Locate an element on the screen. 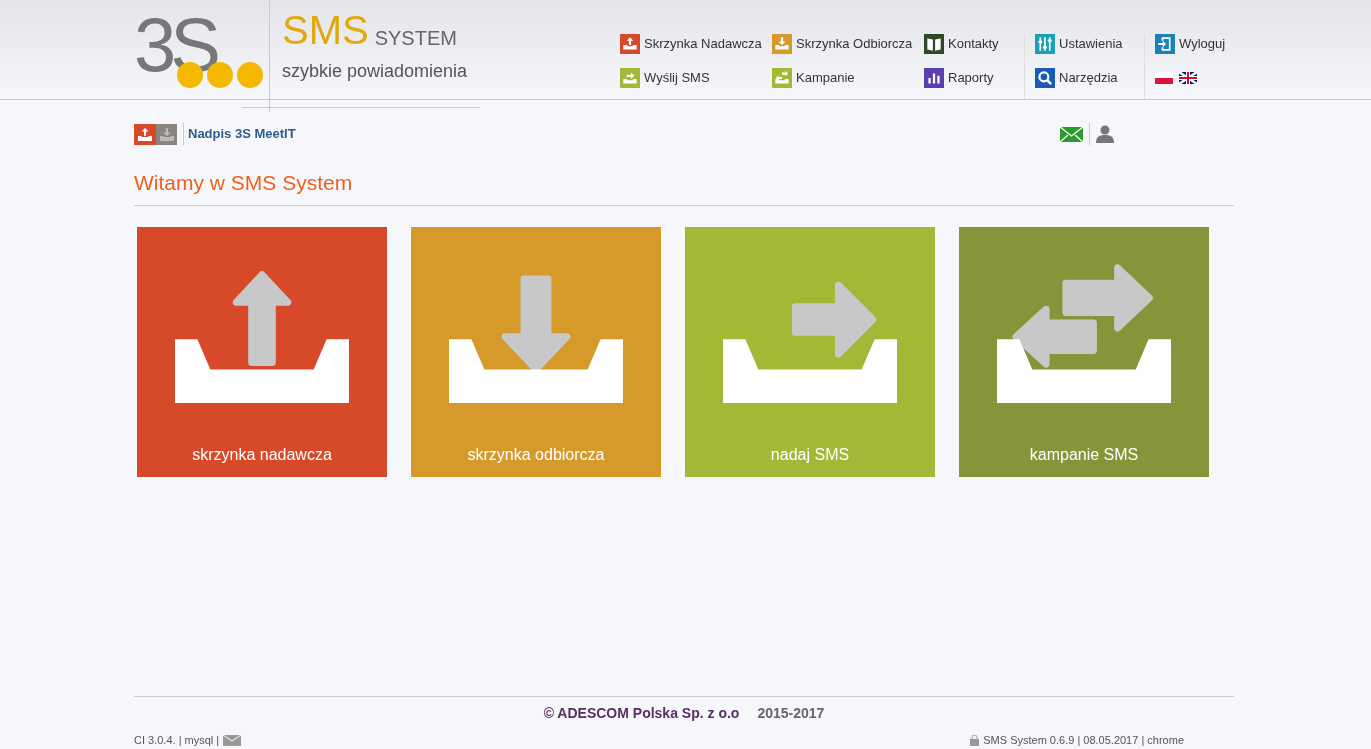 Image resolution: width=1371 pixels, height=749 pixels. logo-subtitle: SYSTEM is located at coordinates (415, 38).